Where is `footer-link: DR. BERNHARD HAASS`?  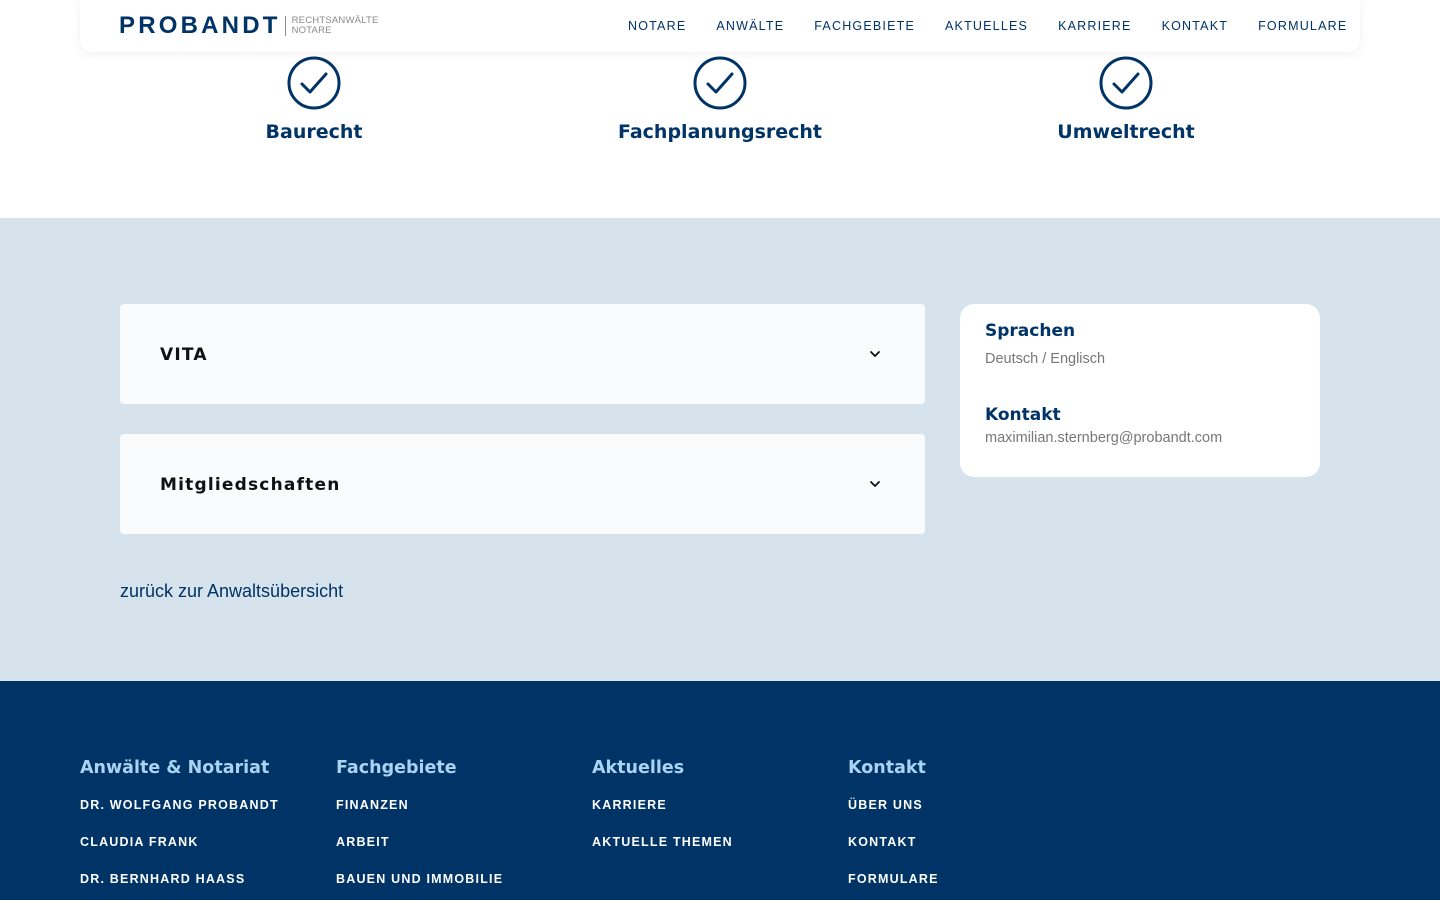
footer-link: DR. BERNHARD HAASS is located at coordinates (179, 879).